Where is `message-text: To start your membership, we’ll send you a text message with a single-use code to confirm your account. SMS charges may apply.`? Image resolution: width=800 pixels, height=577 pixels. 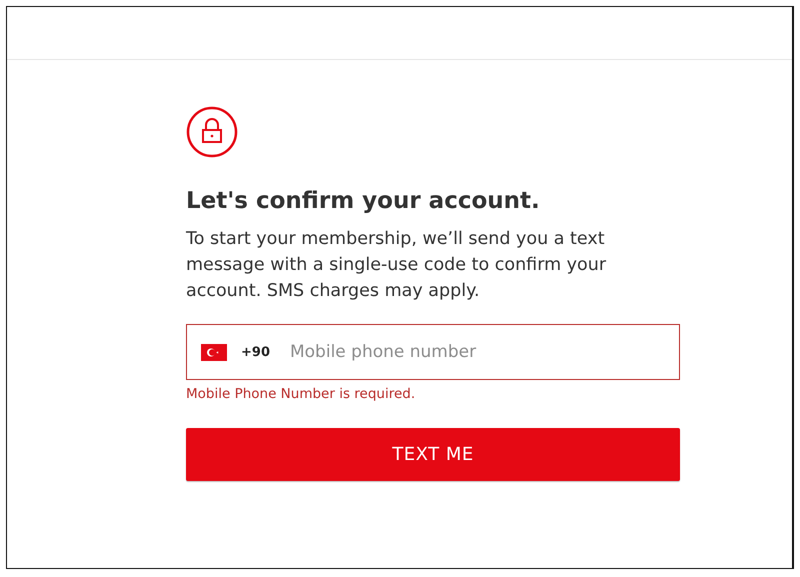
message-text: To start your membership, we’ll send you a text message with a single-use code to confirm your account. SMS charges may apply. is located at coordinates (397, 265).